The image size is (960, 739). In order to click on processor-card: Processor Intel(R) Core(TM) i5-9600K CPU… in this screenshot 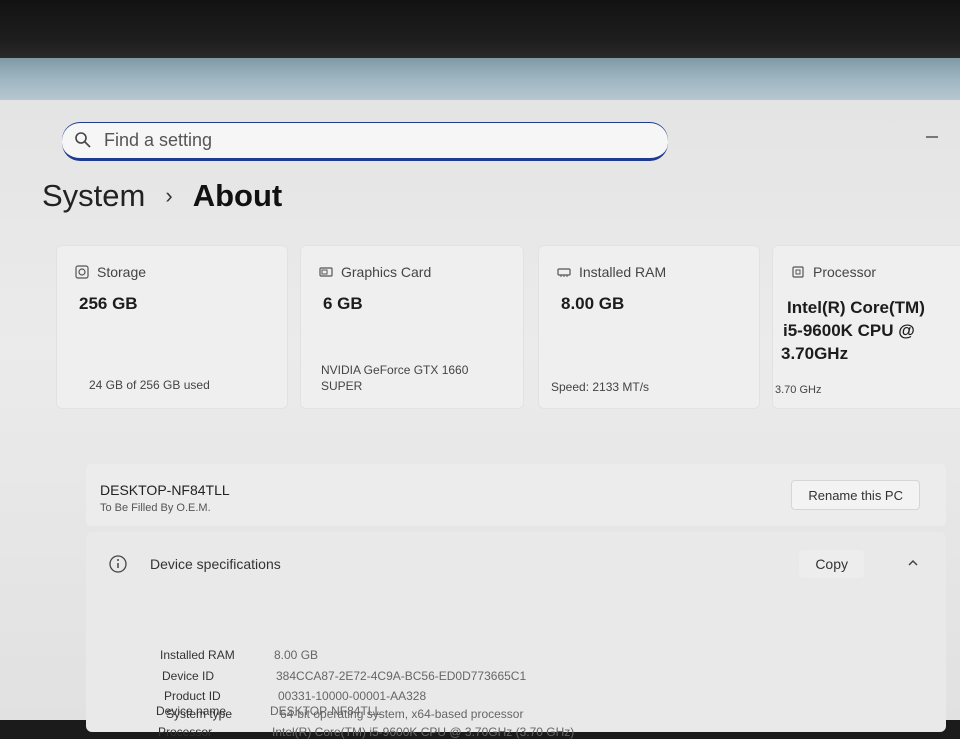, I will do `click(866, 327)`.